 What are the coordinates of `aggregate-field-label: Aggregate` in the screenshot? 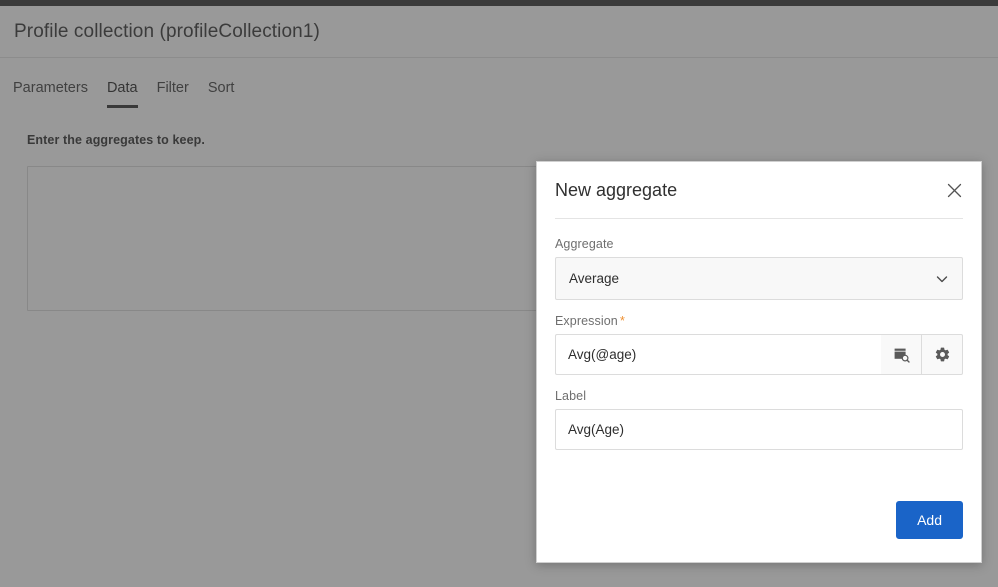 It's located at (584, 244).